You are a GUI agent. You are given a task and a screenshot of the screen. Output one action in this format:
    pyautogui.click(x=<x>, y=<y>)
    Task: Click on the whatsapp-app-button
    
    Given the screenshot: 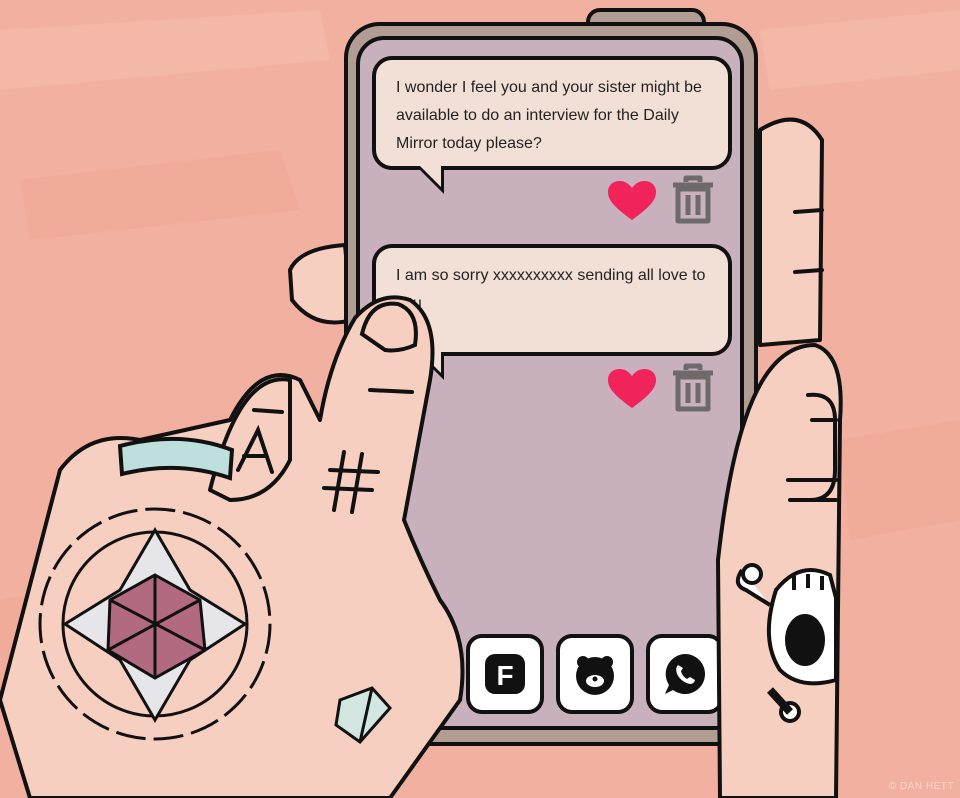 What is the action you would take?
    pyautogui.click(x=685, y=674)
    